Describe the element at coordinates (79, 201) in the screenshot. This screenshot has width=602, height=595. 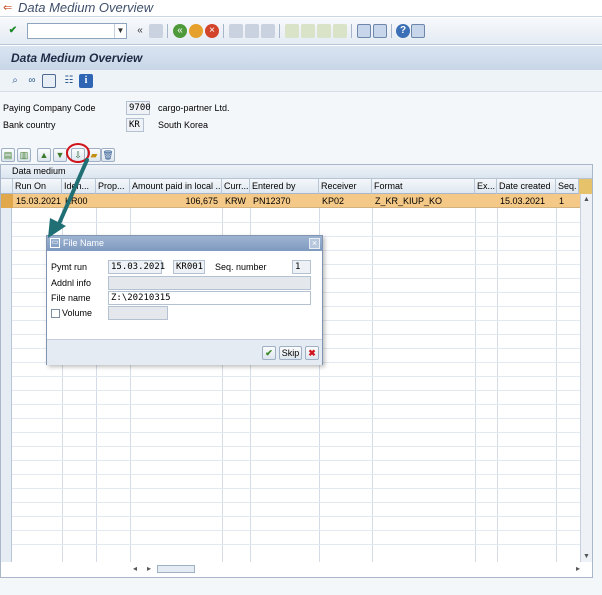
I see `cell-iden: KR00` at that location.